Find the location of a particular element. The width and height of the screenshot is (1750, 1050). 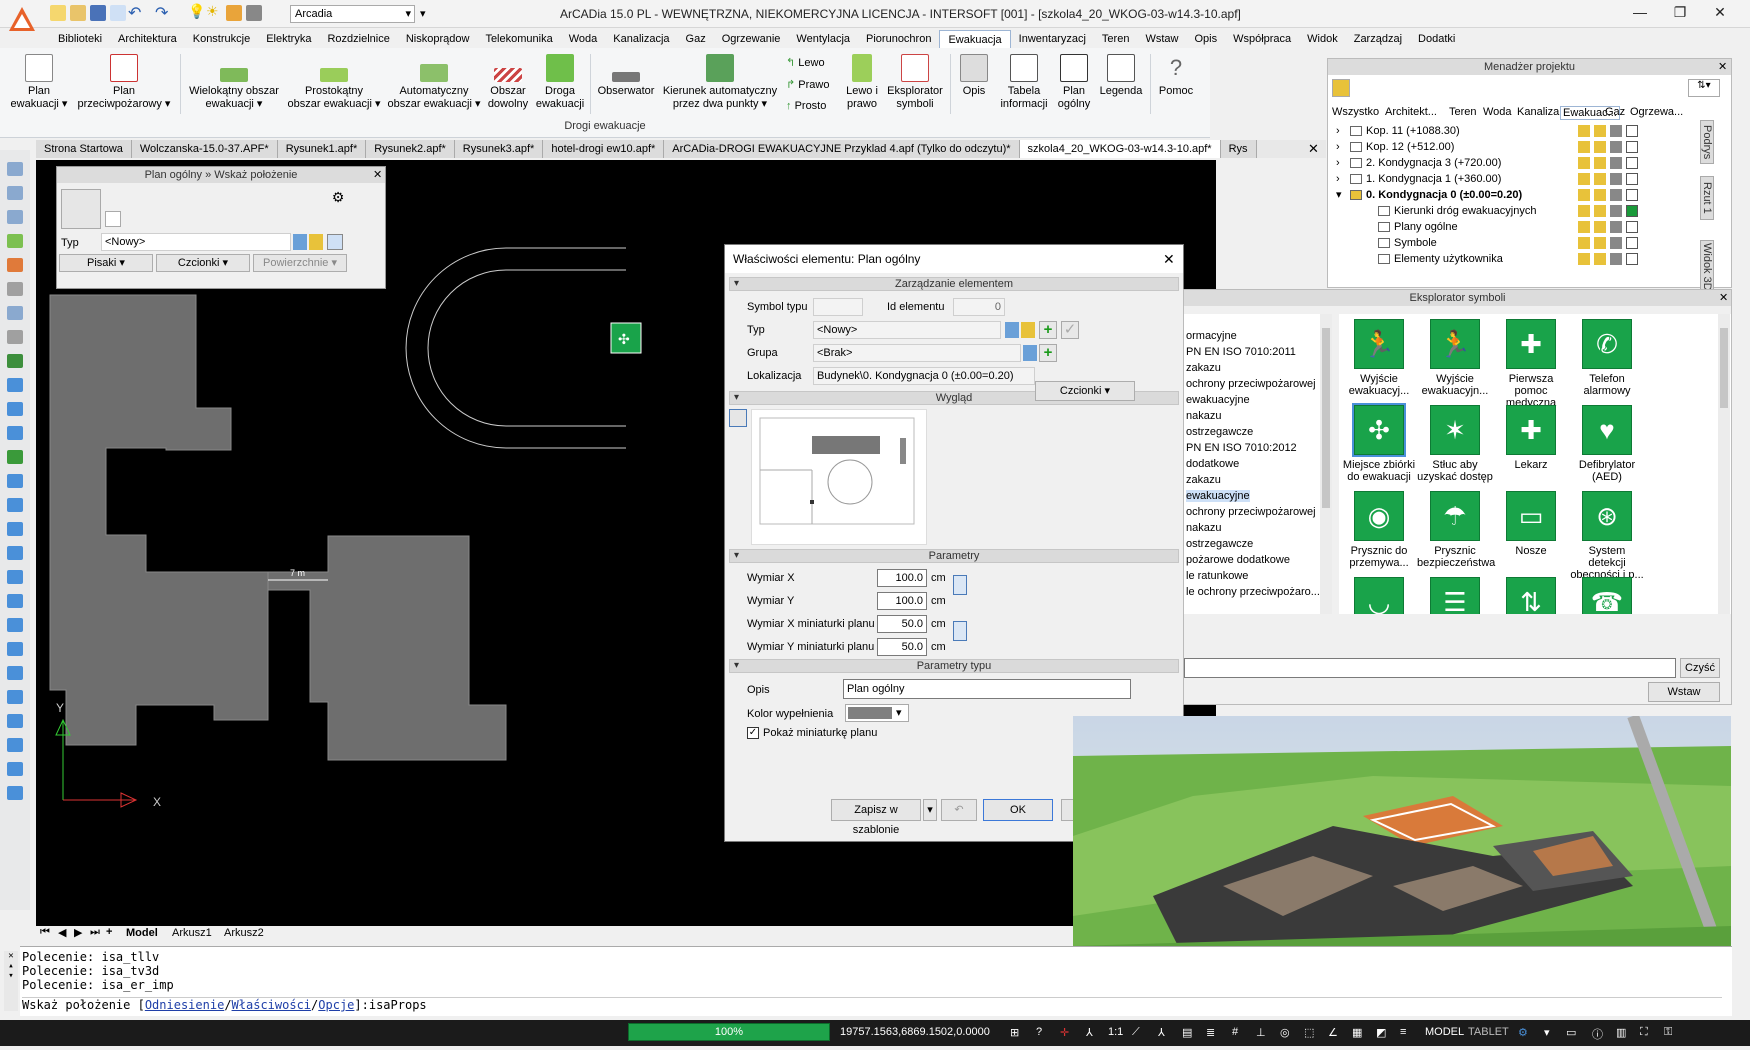

tree-row: Symbole is located at coordinates (1529, 243).